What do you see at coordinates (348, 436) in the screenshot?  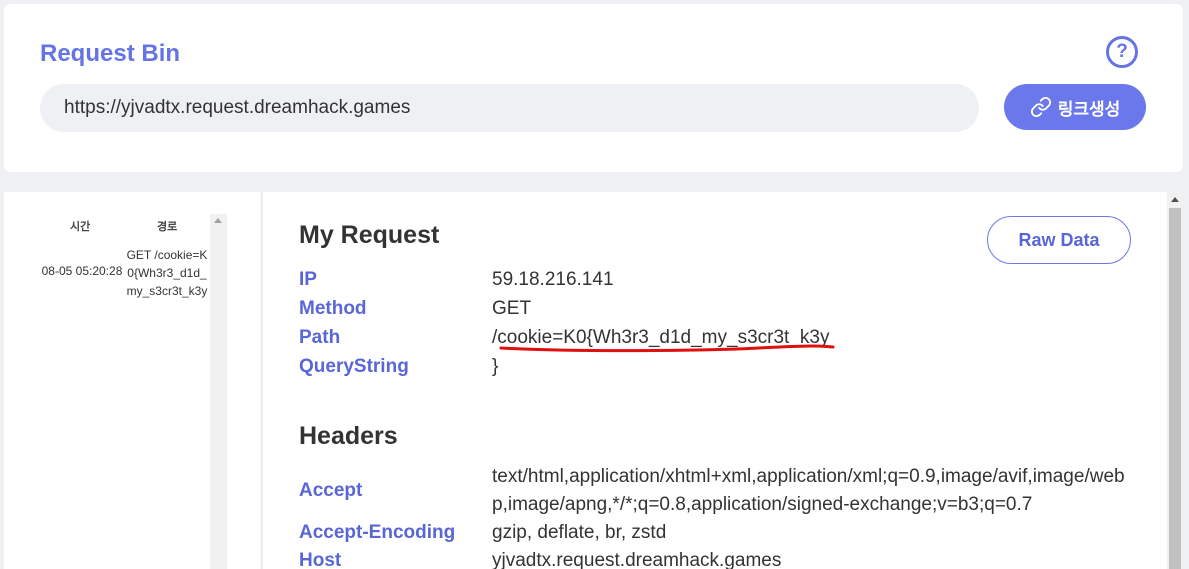 I see `headers-title: Headers` at bounding box center [348, 436].